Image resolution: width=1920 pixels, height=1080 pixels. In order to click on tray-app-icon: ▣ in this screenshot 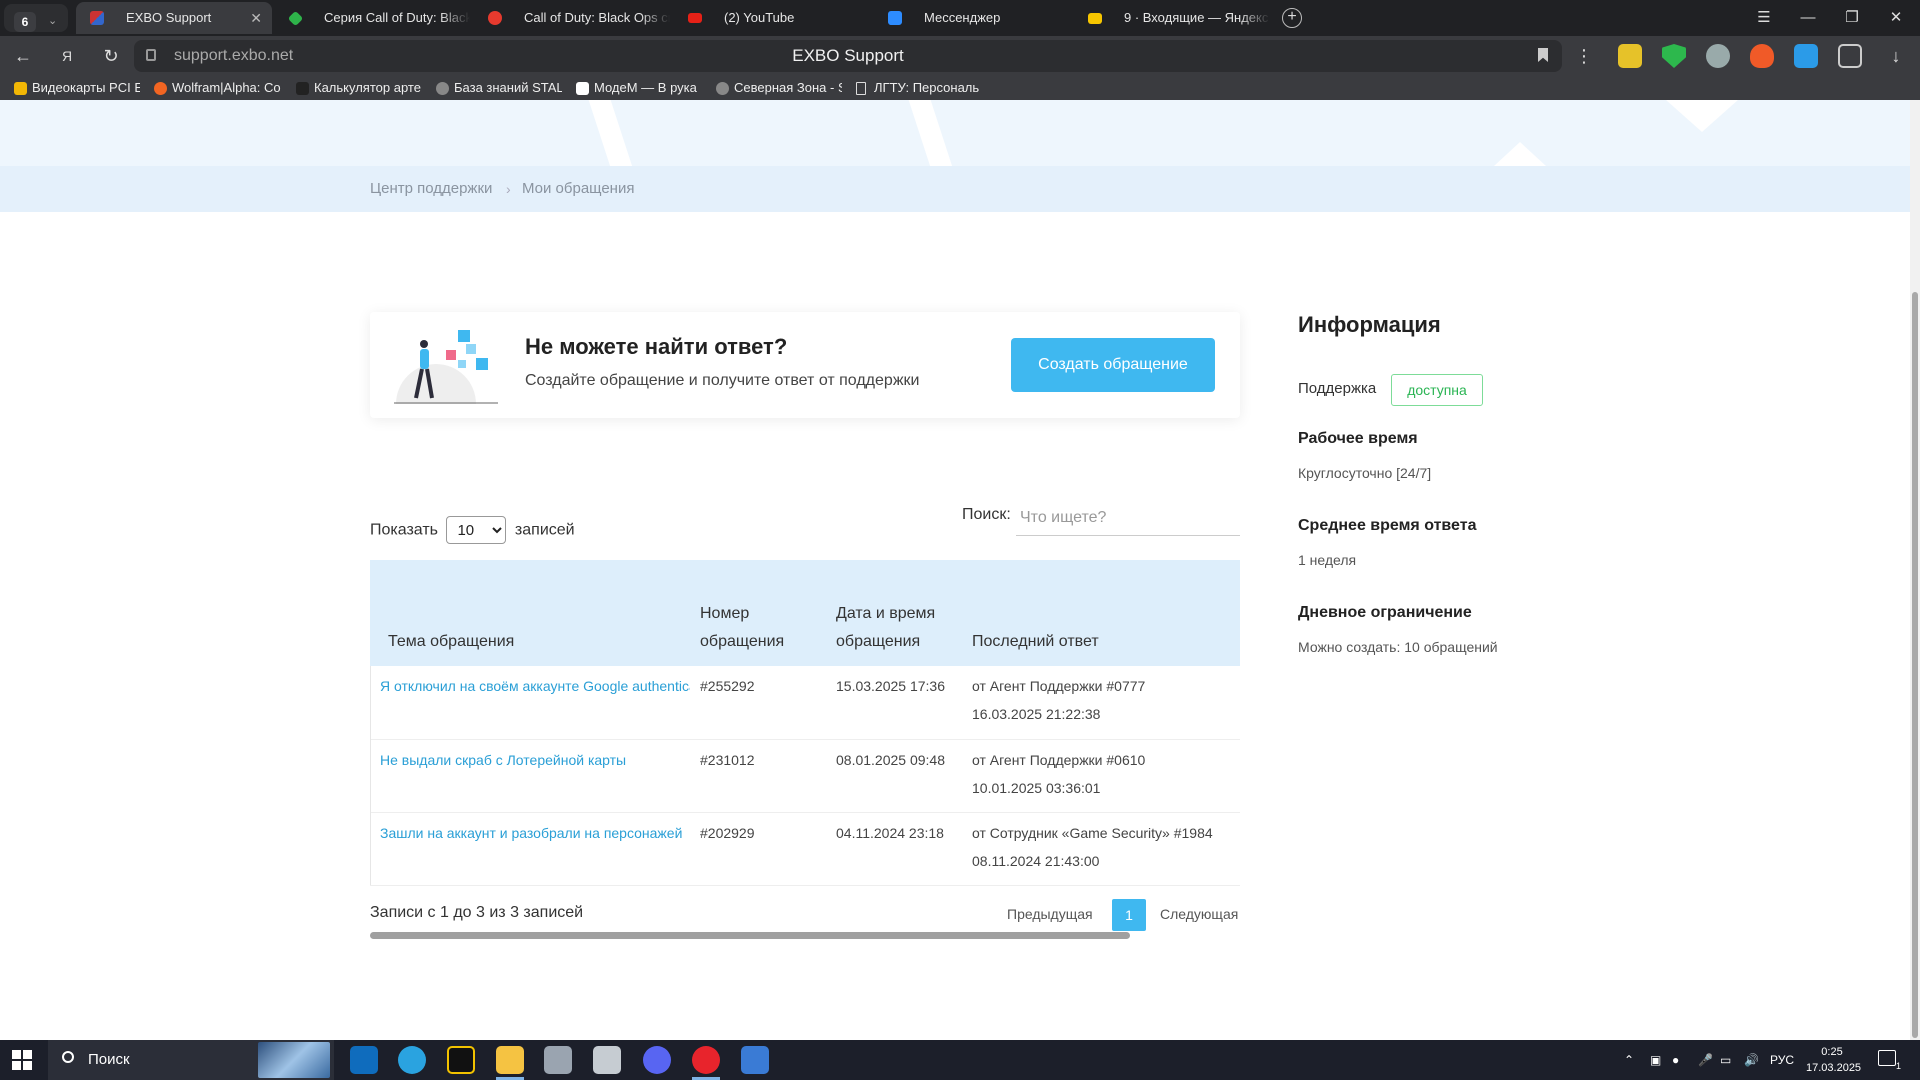, I will do `click(1655, 1060)`.